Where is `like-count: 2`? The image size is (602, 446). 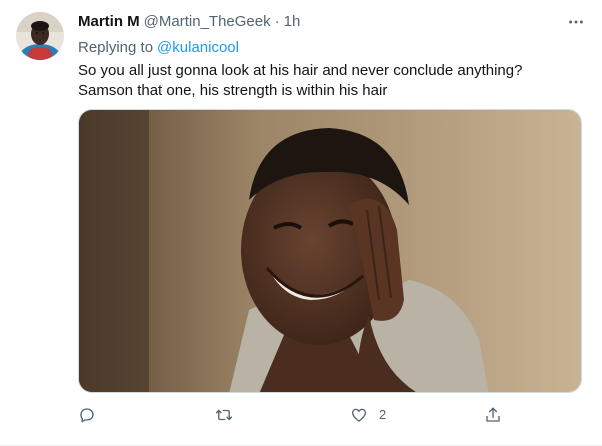
like-count: 2 is located at coordinates (383, 414).